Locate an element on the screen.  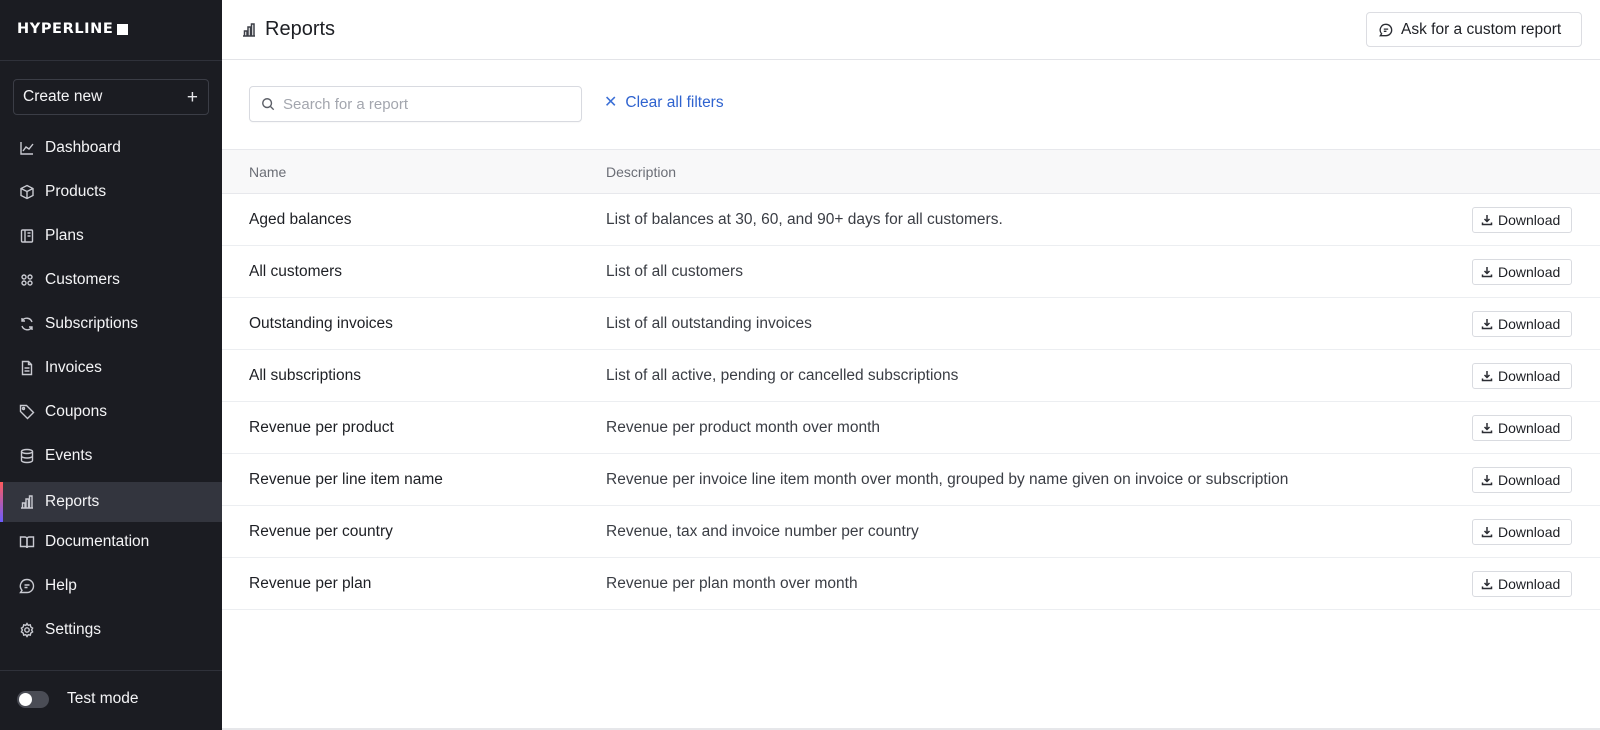
report-name: Revenue per line item name is located at coordinates (346, 479).